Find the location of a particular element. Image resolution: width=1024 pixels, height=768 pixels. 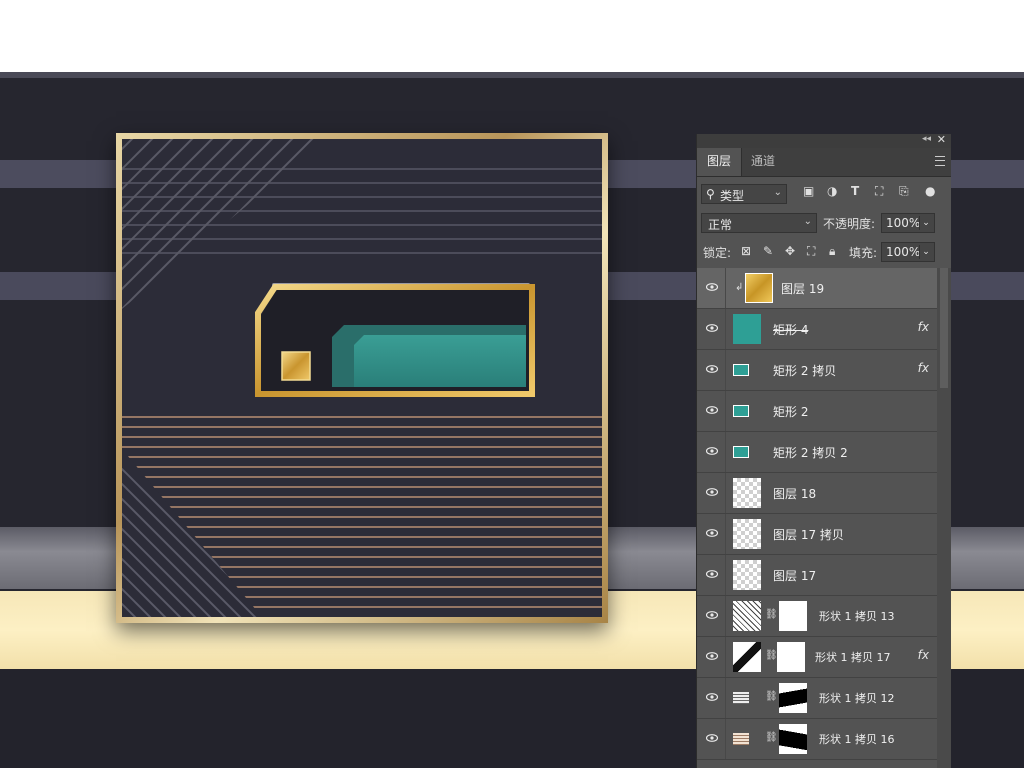

layer-name: 矩形 4 is located at coordinates (791, 330).